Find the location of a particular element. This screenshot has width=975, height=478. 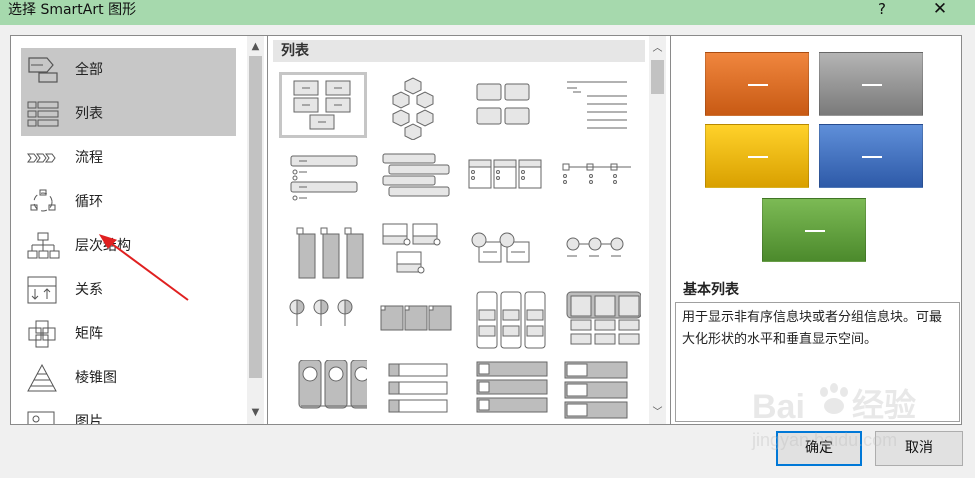

dialog-title: 选择 SmartArt 图形 is located at coordinates (72, 10).